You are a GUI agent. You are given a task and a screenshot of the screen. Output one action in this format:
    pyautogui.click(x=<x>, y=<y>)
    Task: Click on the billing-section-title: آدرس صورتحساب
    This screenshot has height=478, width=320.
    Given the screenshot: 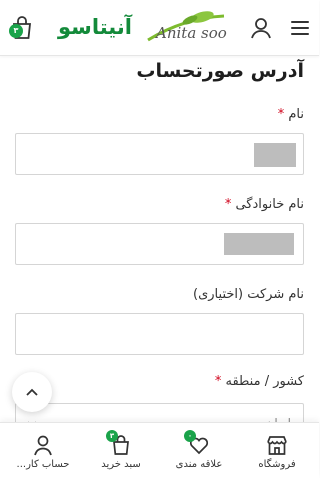 What is the action you would take?
    pyautogui.click(x=220, y=71)
    